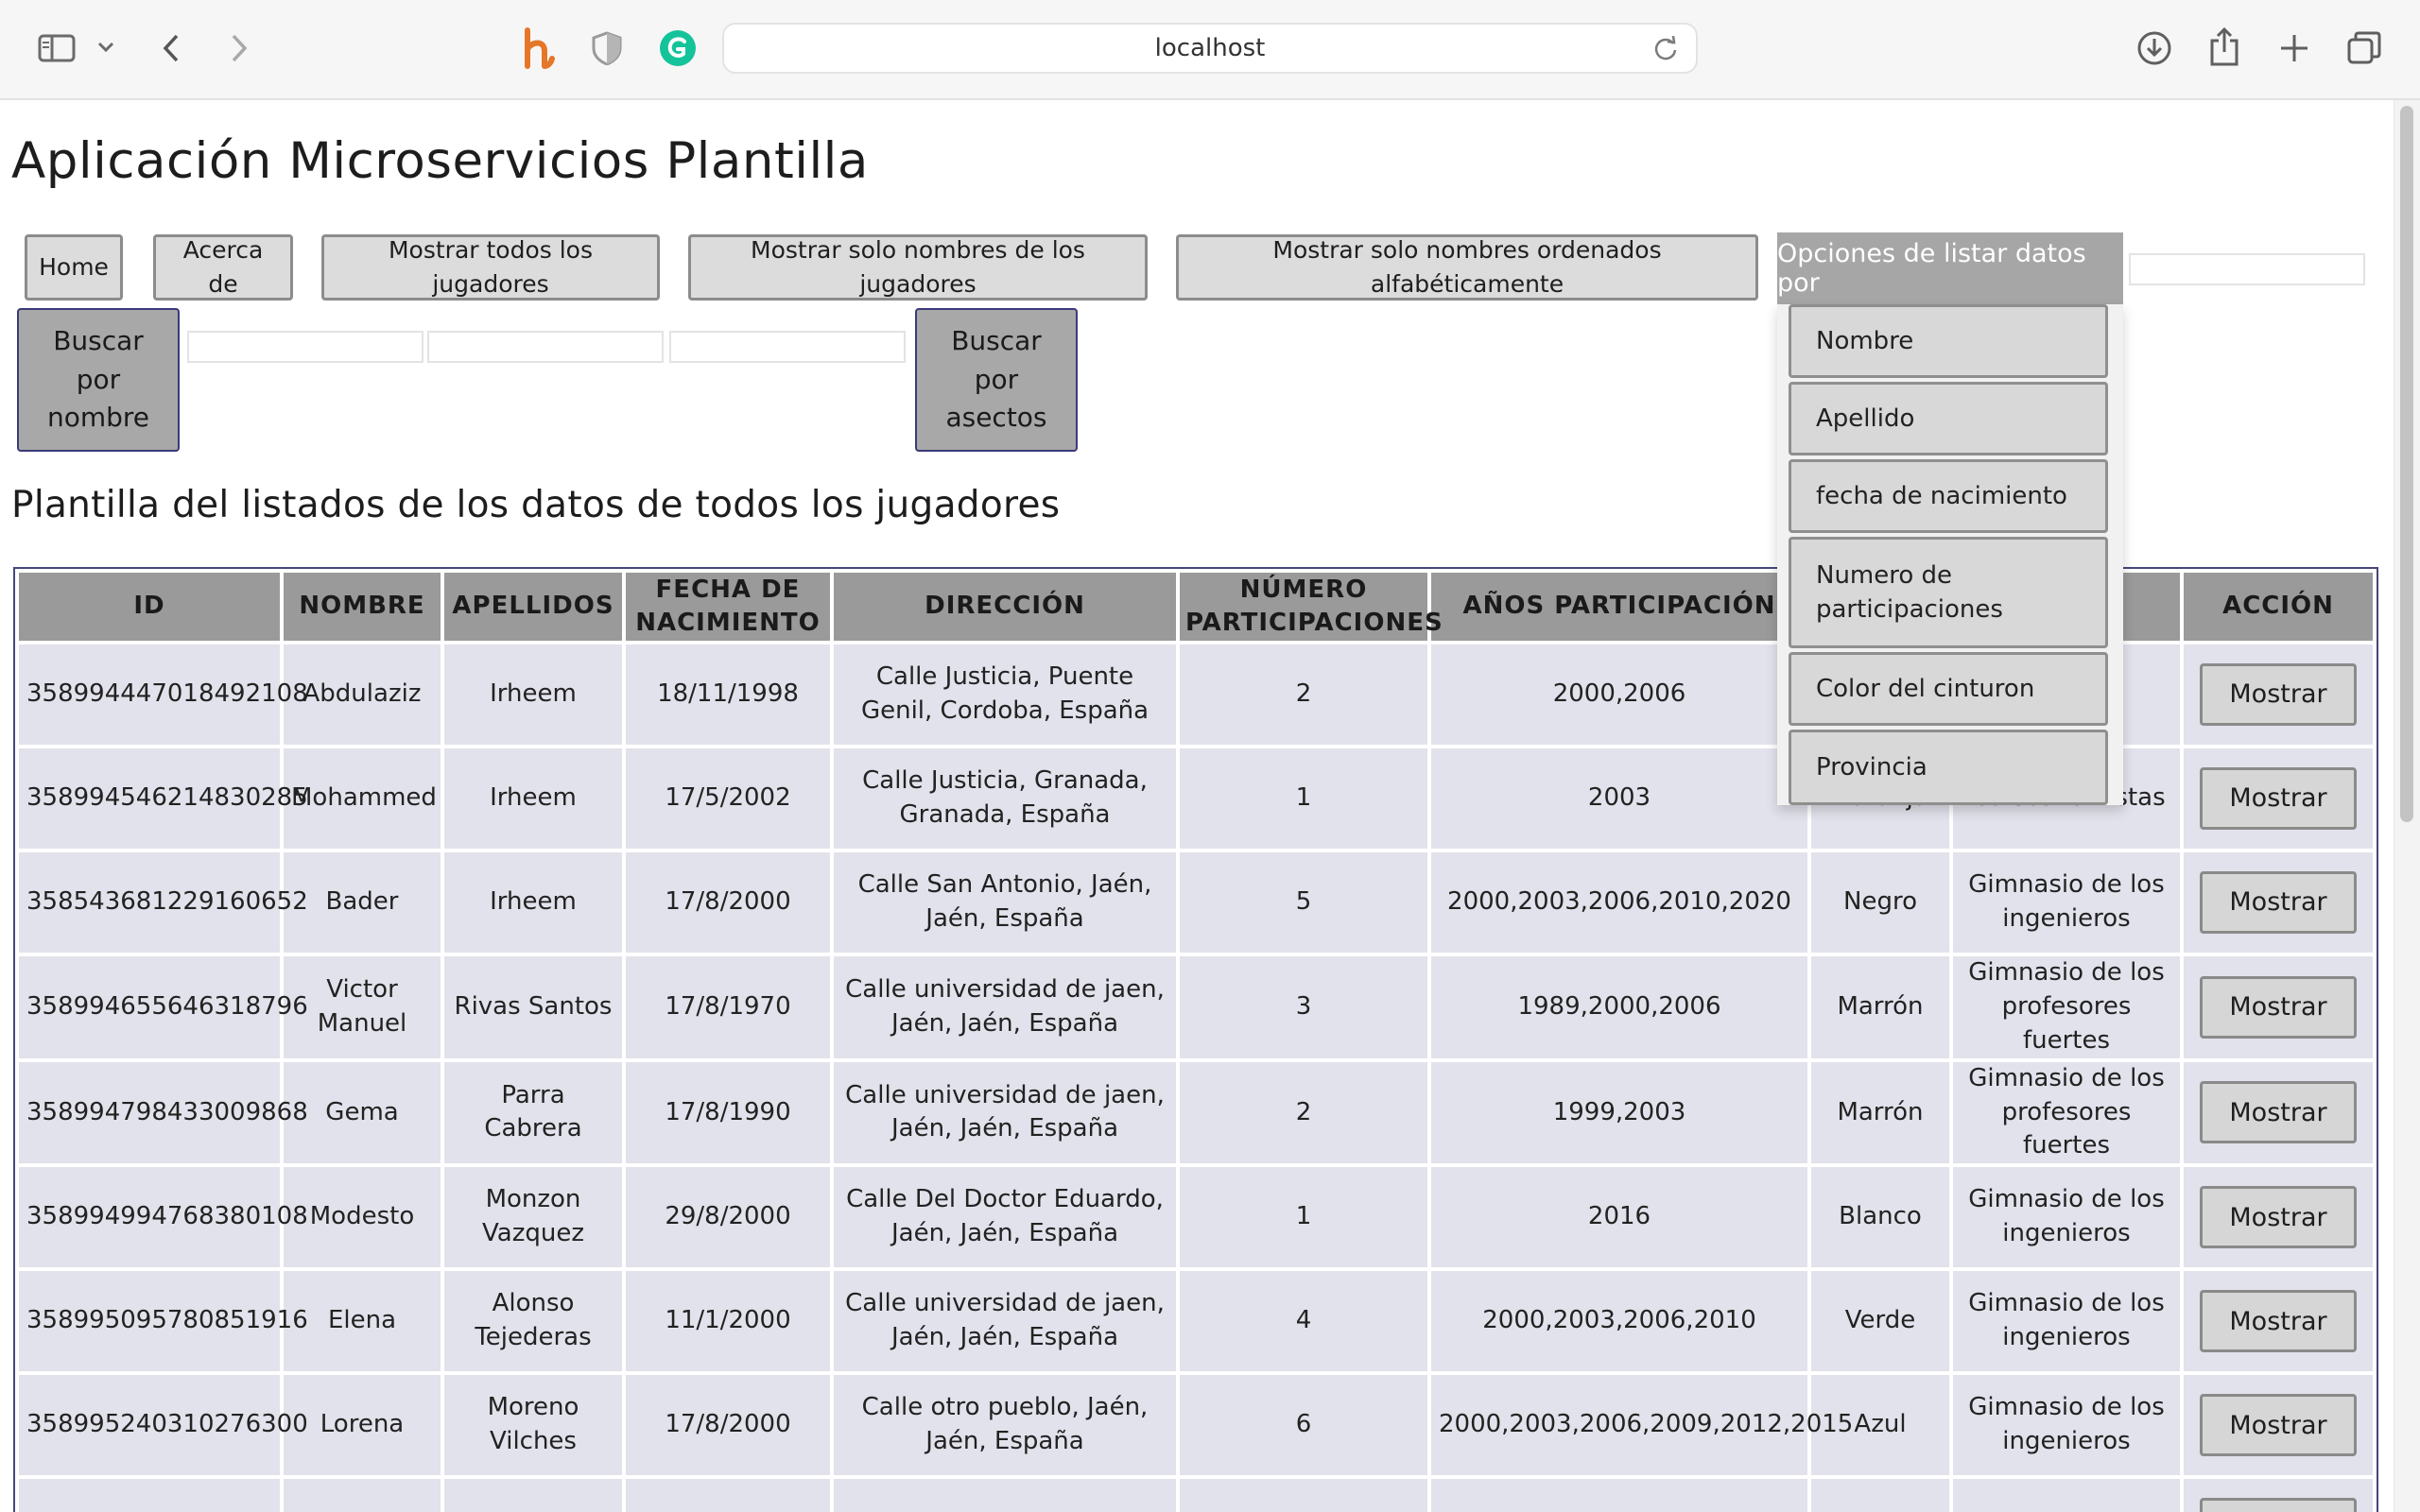  What do you see at coordinates (163, 1321) in the screenshot?
I see `cell-id: 358995095780851916` at bounding box center [163, 1321].